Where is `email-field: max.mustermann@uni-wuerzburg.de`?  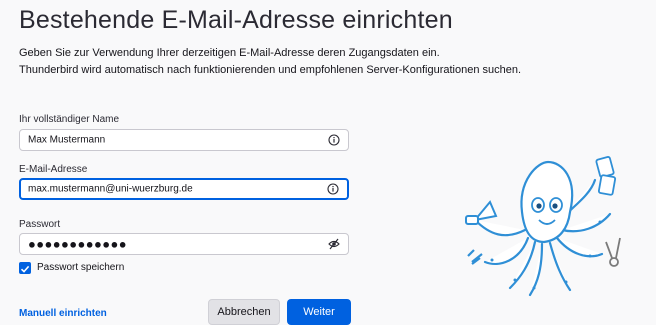 email-field: max.mustermann@uni-wuerzburg.de is located at coordinates (184, 189).